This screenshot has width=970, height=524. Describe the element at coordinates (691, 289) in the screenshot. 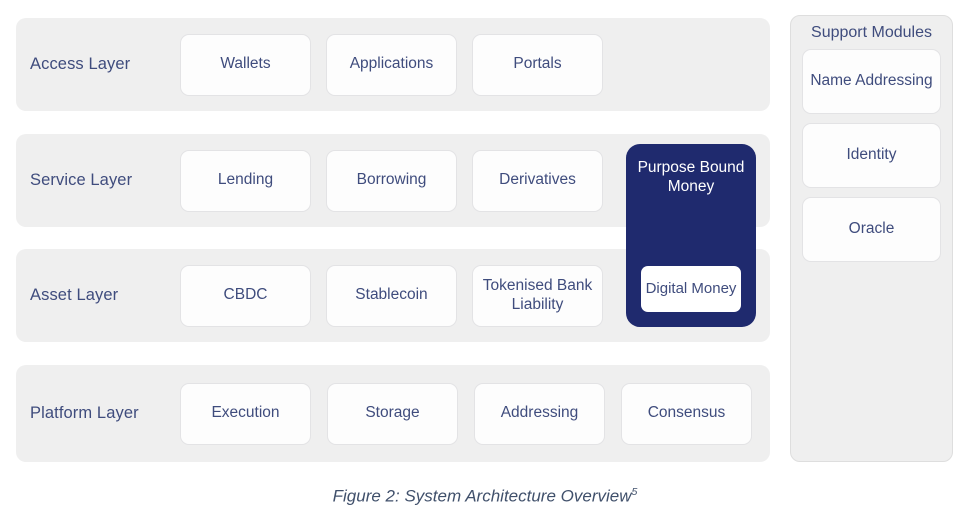

I see `digital-money-card: Digital Money` at that location.